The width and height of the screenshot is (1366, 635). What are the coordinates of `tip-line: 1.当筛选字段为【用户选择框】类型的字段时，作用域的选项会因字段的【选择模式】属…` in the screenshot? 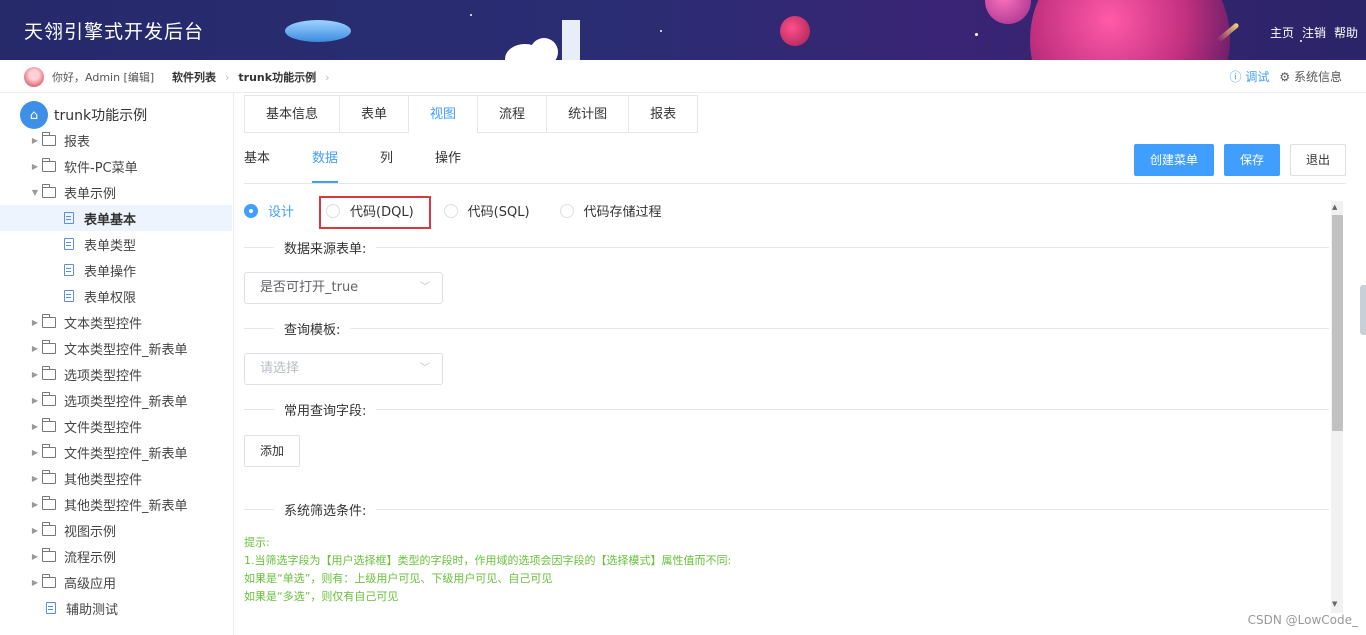 It's located at (488, 560).